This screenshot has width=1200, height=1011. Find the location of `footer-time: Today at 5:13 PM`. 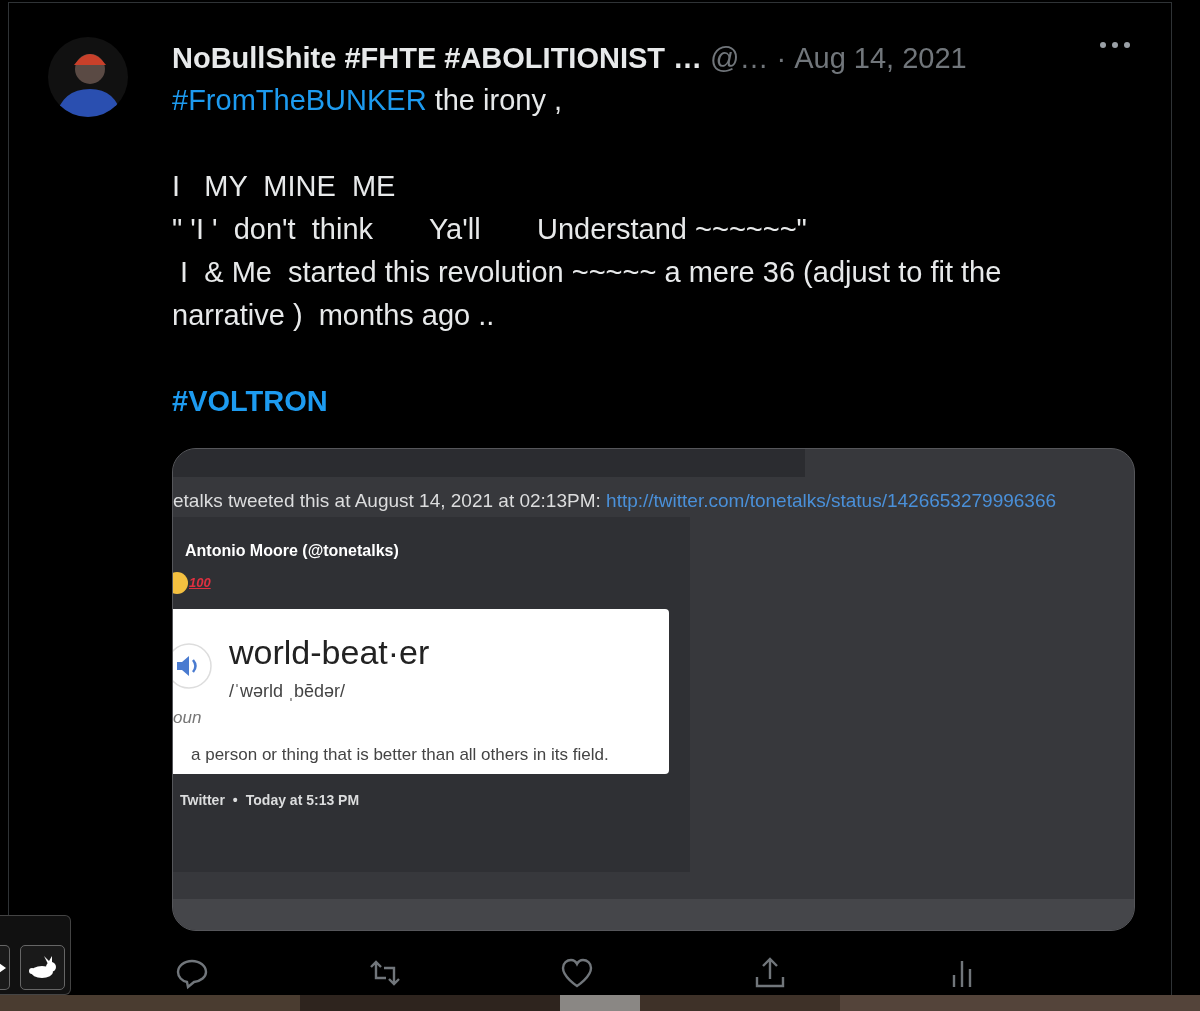

footer-time: Today at 5:13 PM is located at coordinates (302, 800).